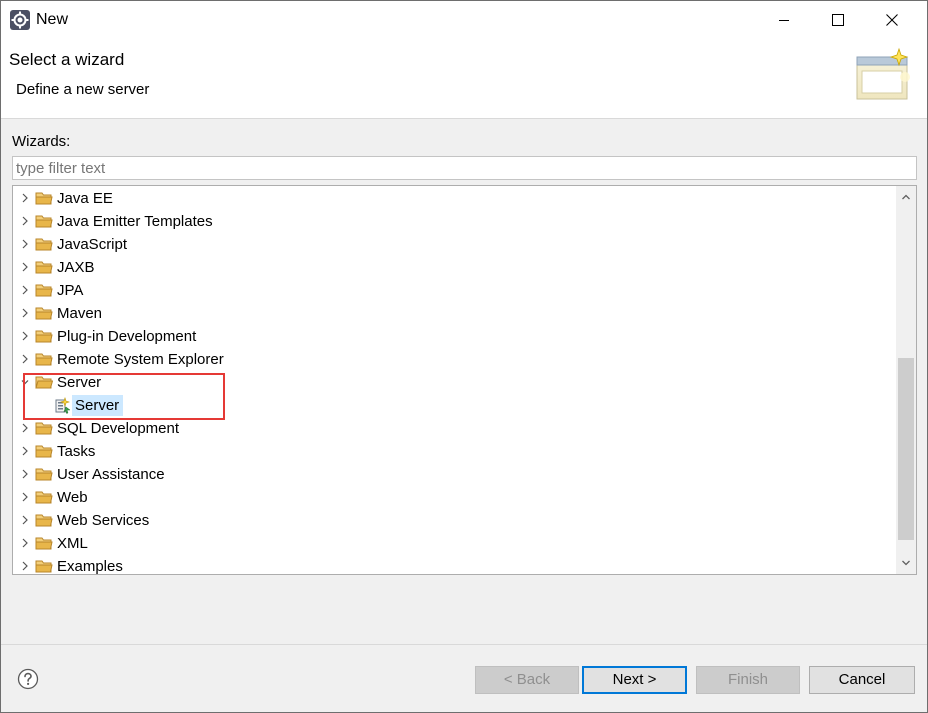  Describe the element at coordinates (748, 680) in the screenshot. I see `finish-button: Finish` at that location.